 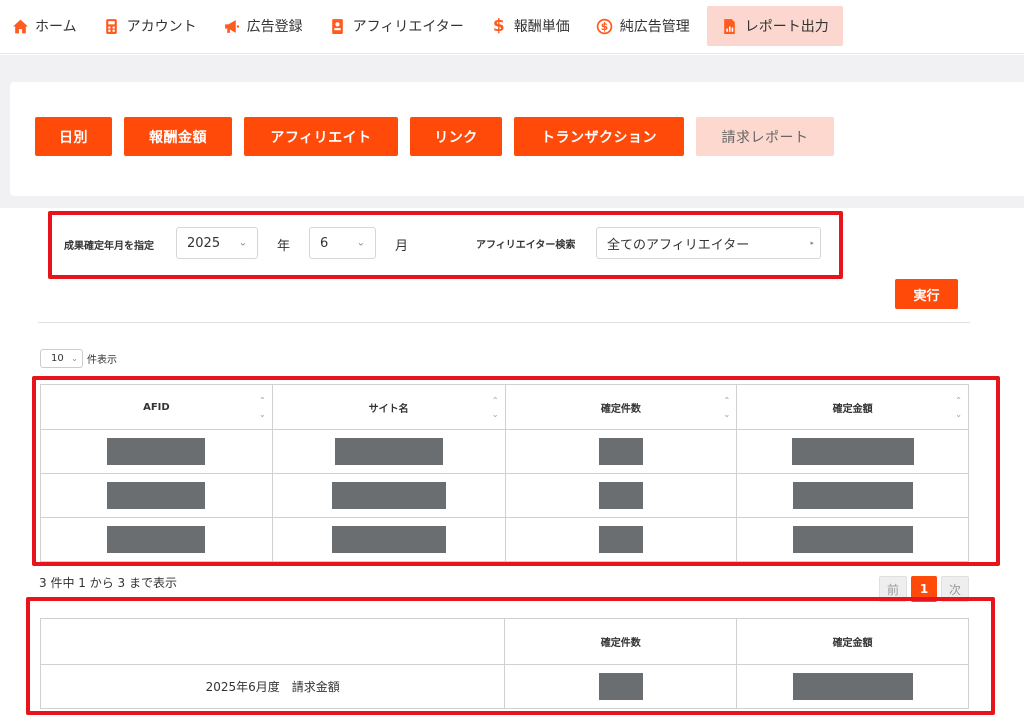 I want to click on id-badge-icon, so click(x=338, y=26).